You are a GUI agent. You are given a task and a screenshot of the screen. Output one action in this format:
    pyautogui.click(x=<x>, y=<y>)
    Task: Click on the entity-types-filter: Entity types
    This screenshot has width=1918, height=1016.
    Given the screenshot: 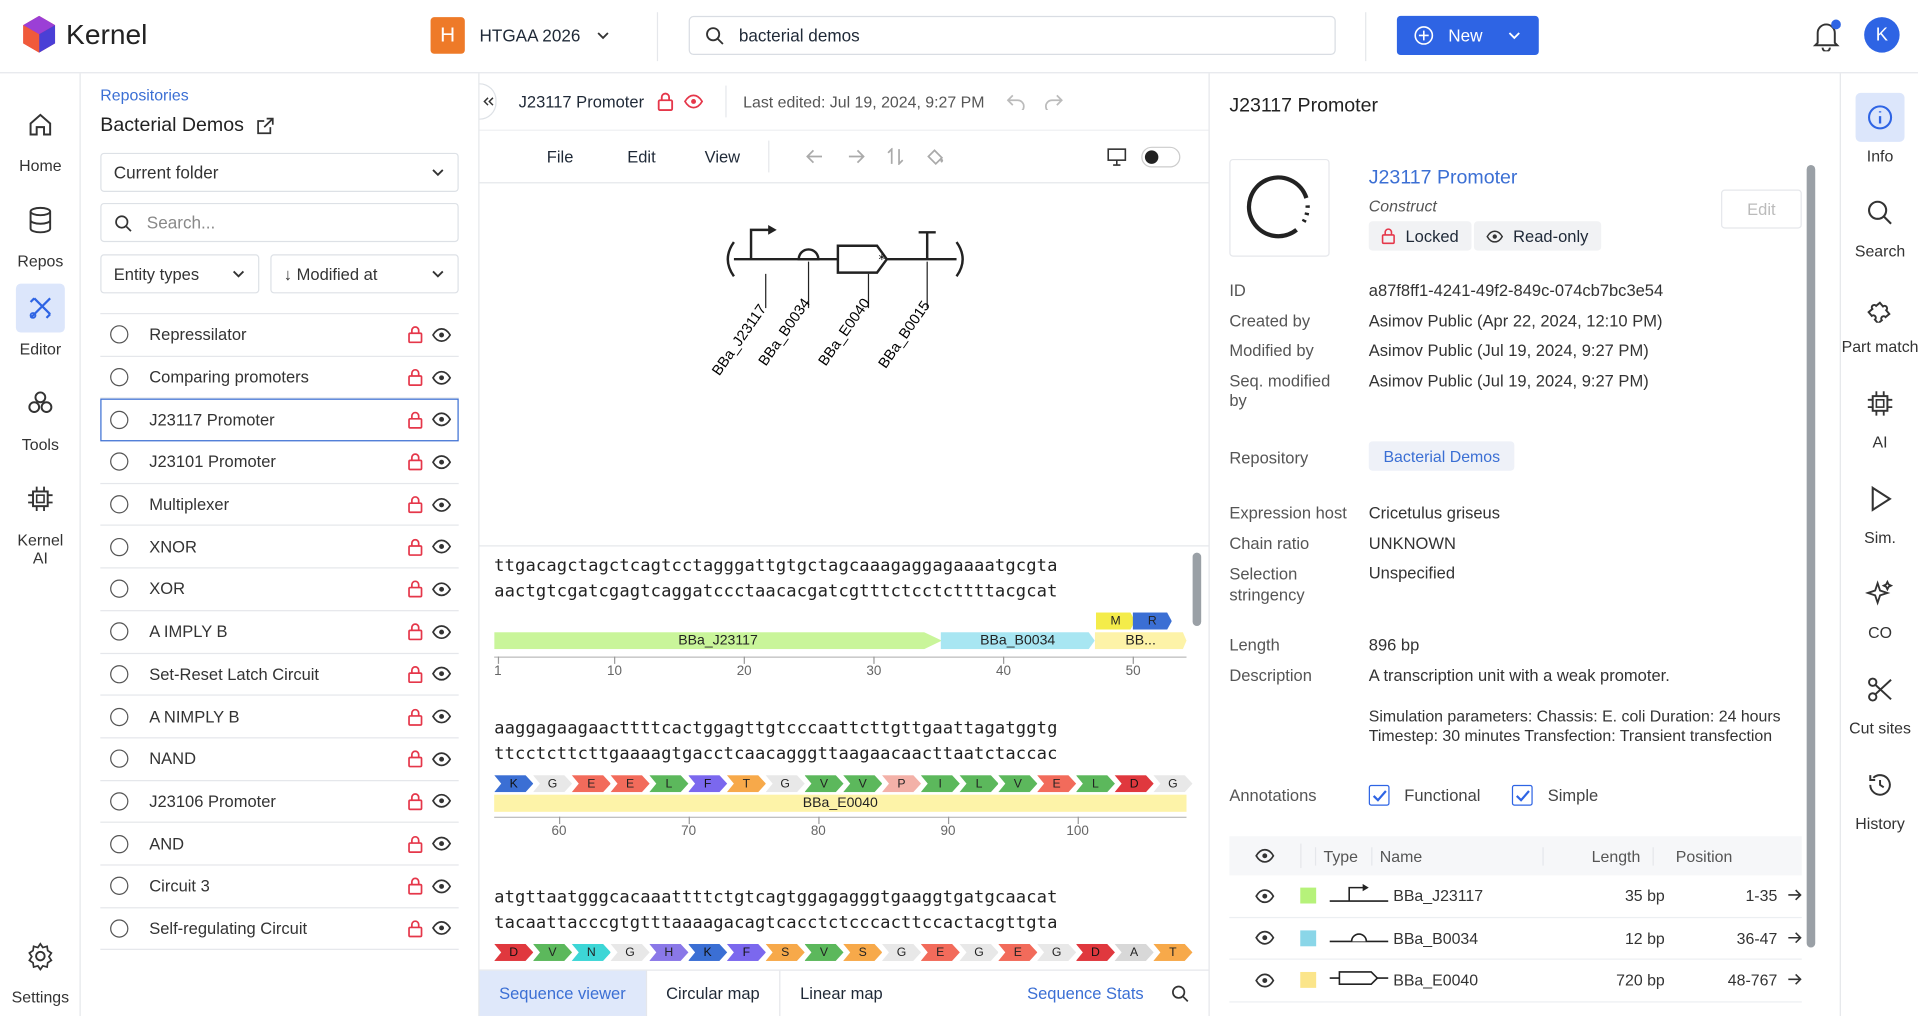 What is the action you would take?
    pyautogui.click(x=180, y=274)
    